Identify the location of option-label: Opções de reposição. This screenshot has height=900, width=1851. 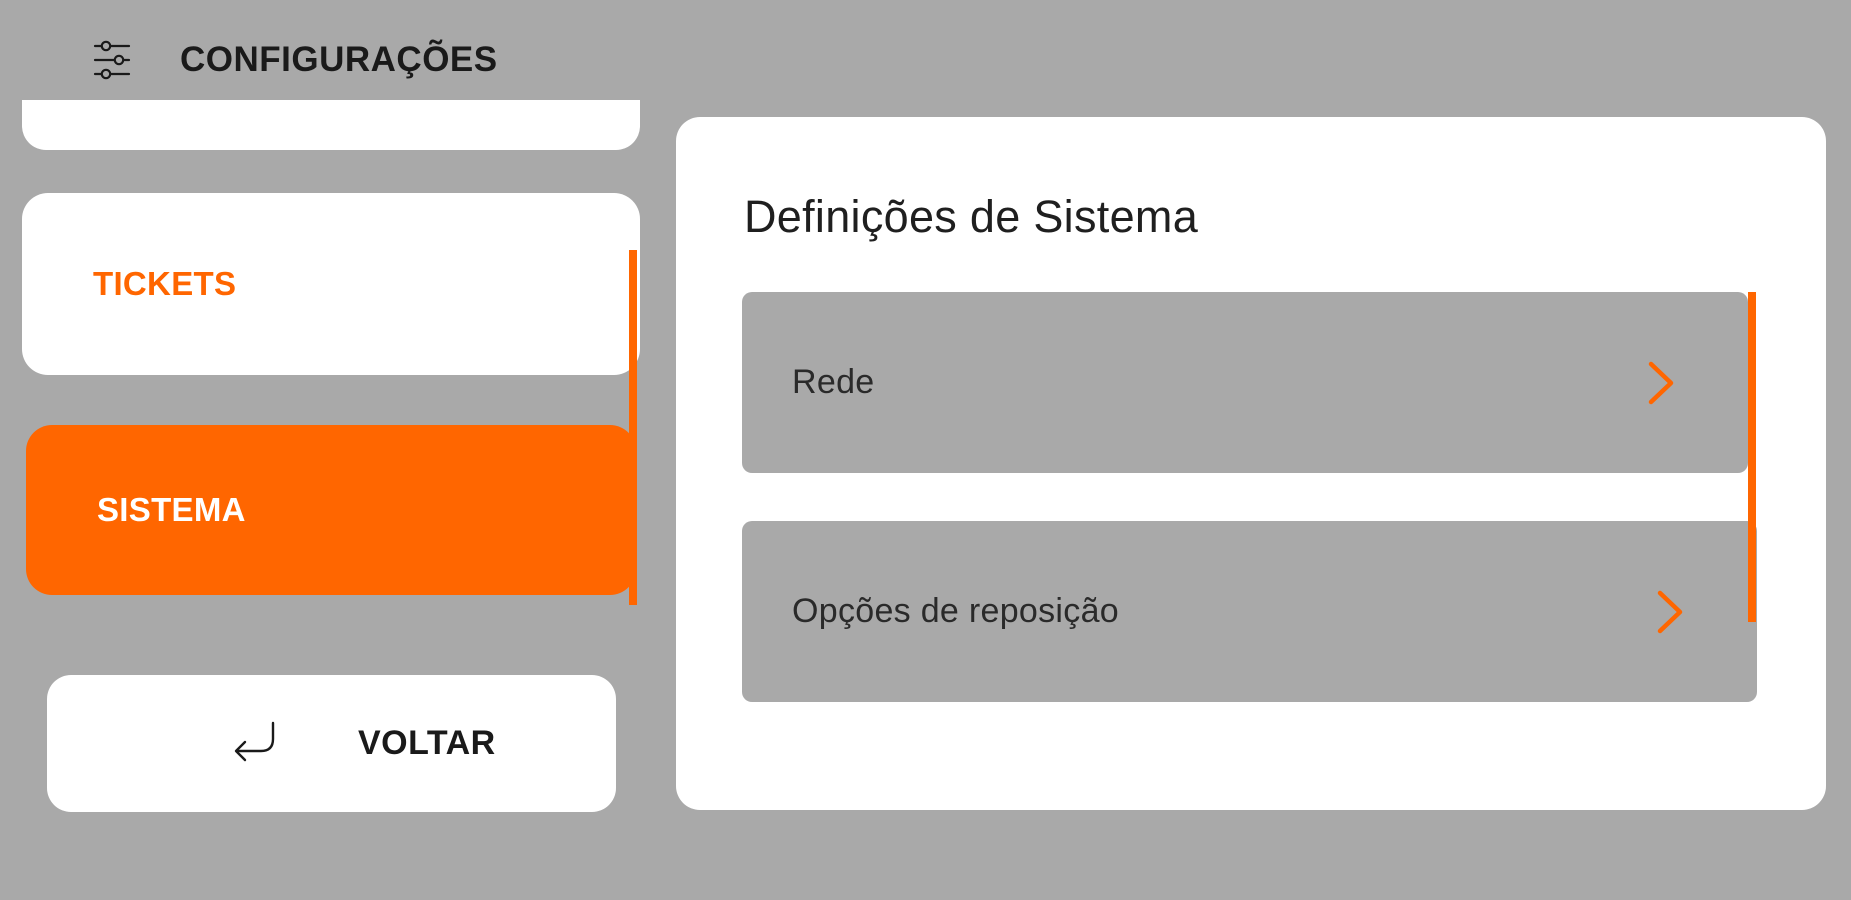
(956, 611).